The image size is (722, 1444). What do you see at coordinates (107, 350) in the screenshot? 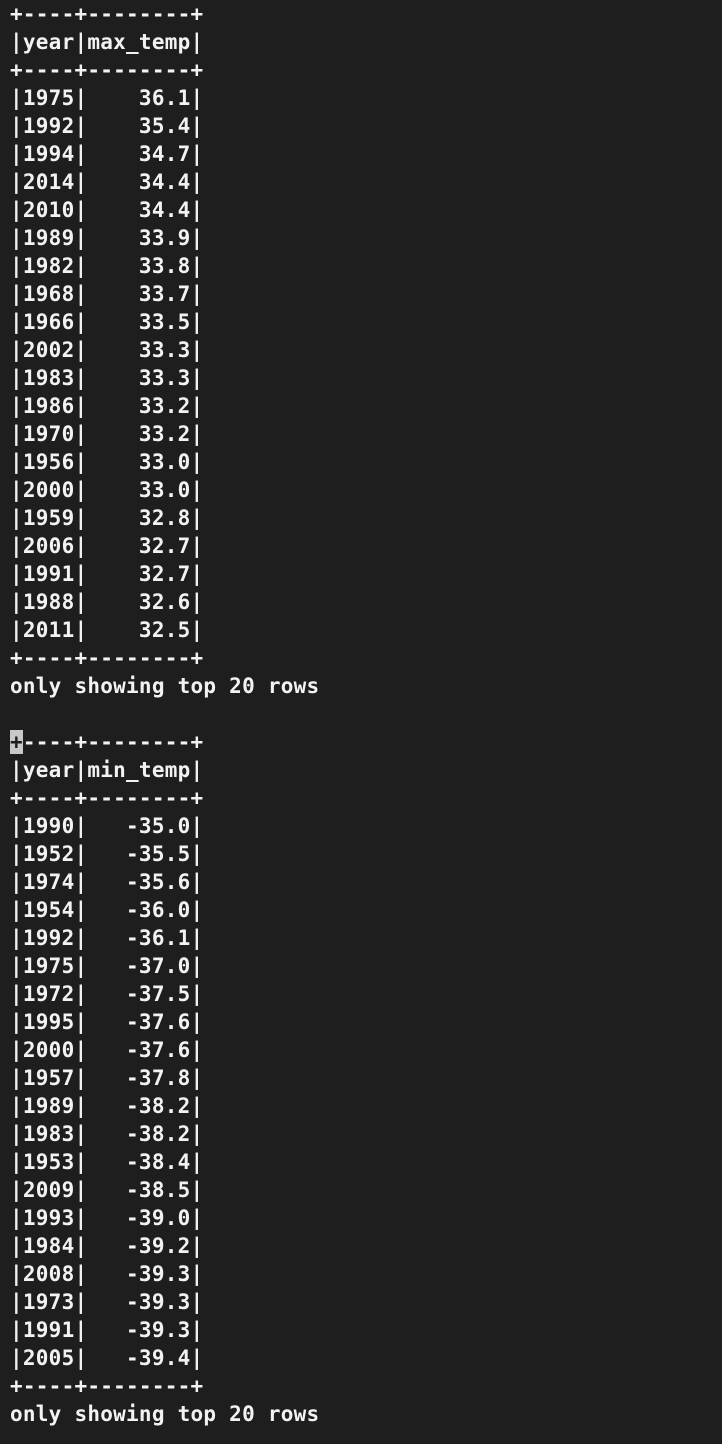
I see `table-row: |2002| 33.3|` at bounding box center [107, 350].